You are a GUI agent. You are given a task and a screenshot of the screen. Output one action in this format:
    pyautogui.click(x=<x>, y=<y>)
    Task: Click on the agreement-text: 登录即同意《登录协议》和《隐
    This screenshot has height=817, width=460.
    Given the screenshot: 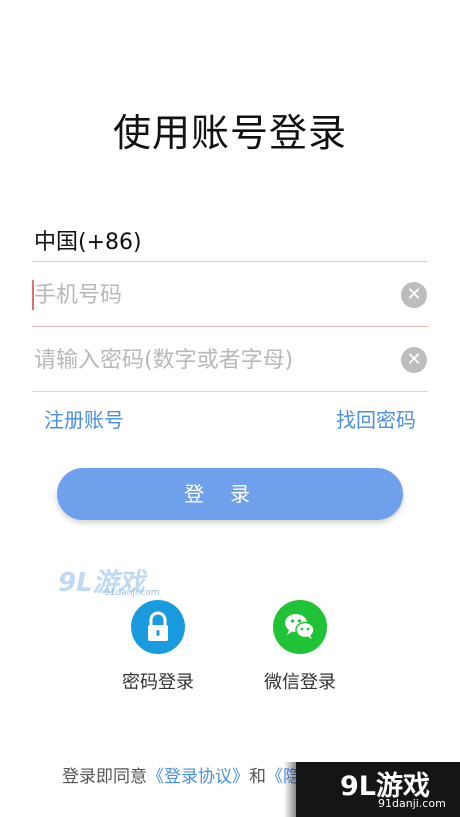 What is the action you would take?
    pyautogui.click(x=181, y=774)
    